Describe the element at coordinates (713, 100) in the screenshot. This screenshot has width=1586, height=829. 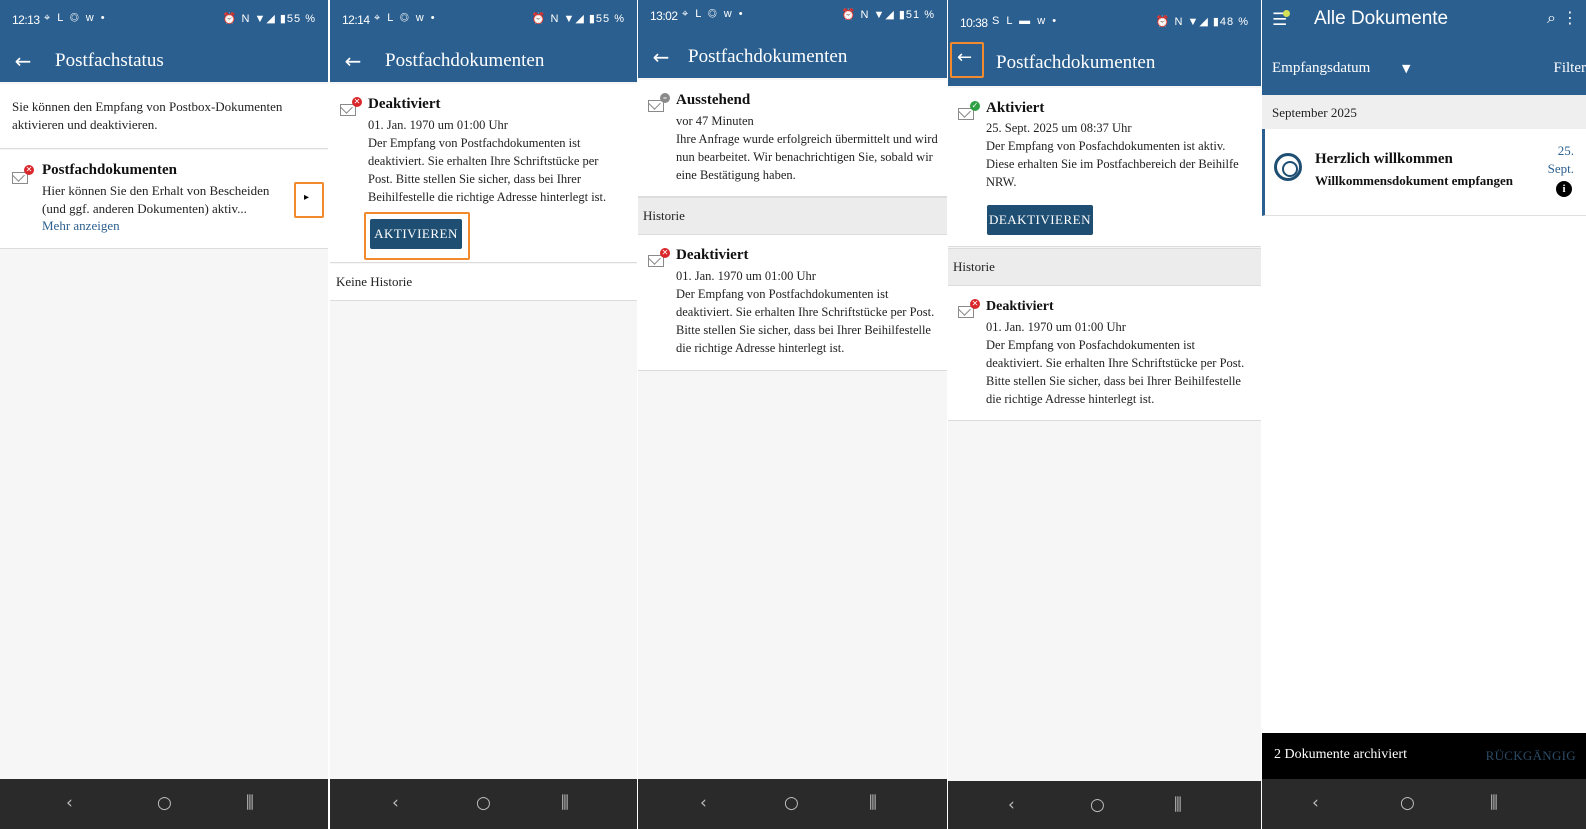
I see `status-title: Ausstehend` at that location.